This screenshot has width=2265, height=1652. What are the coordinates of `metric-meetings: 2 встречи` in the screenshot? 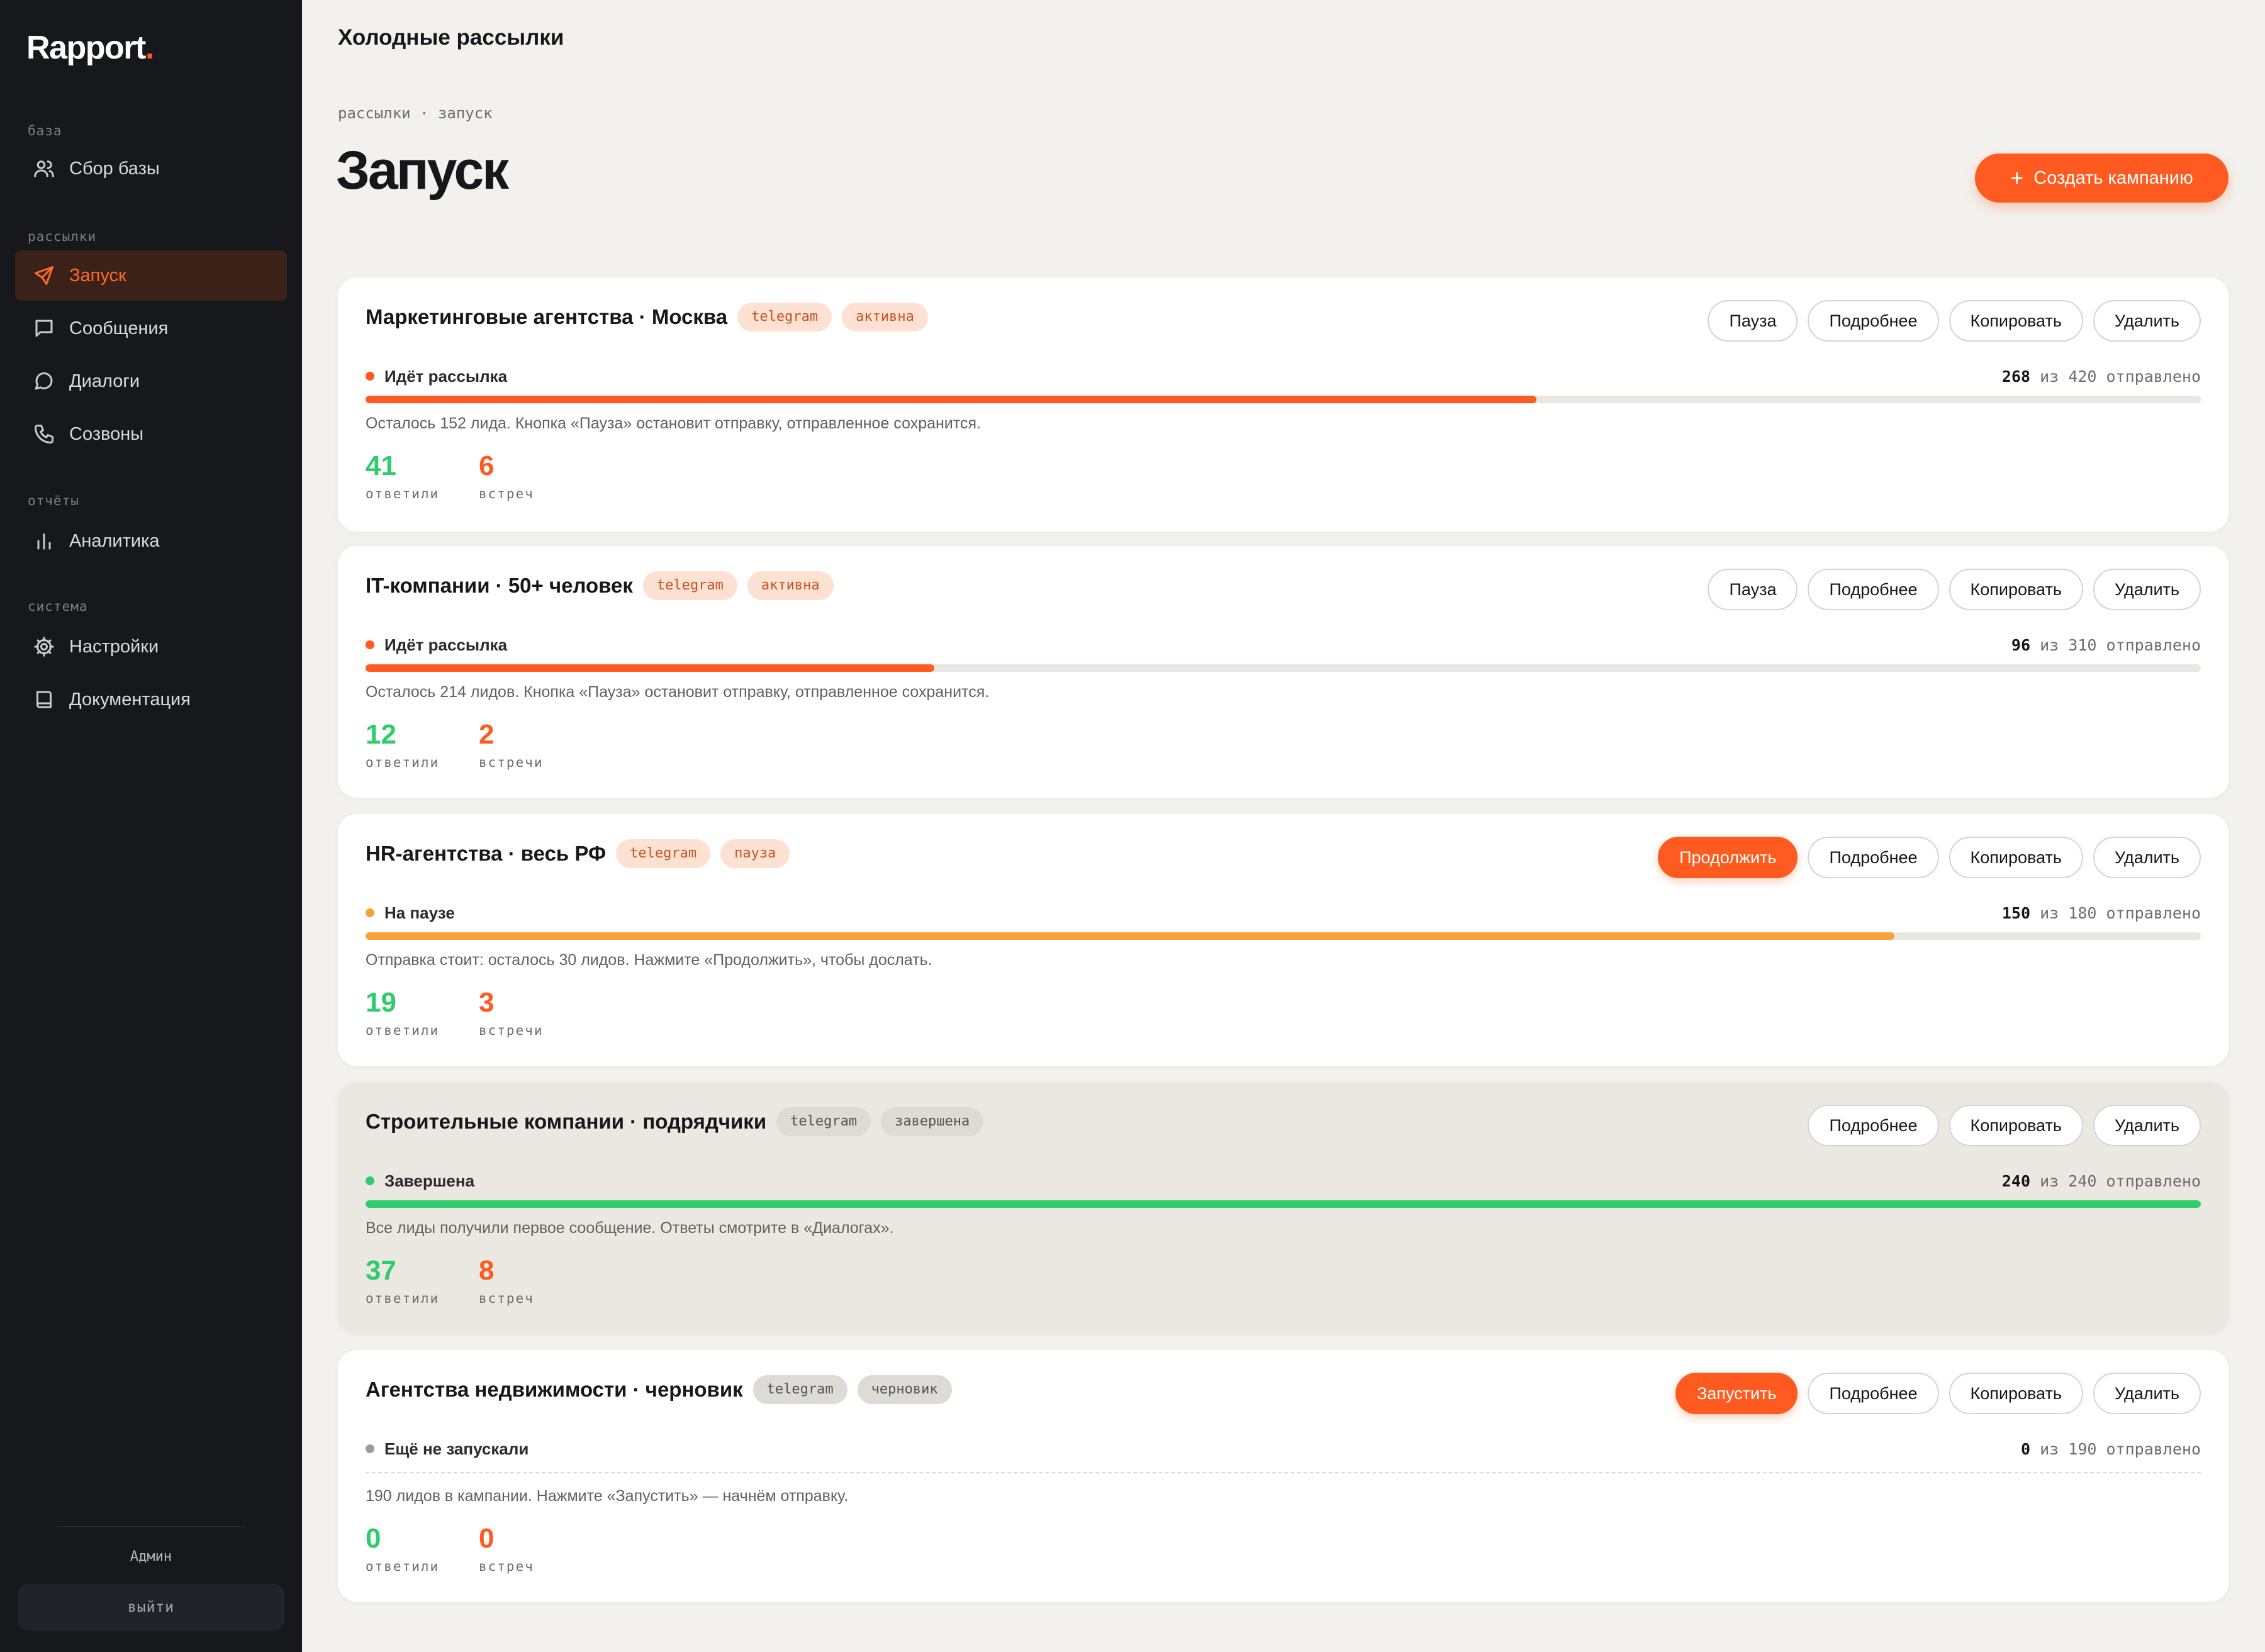 It's located at (516, 743).